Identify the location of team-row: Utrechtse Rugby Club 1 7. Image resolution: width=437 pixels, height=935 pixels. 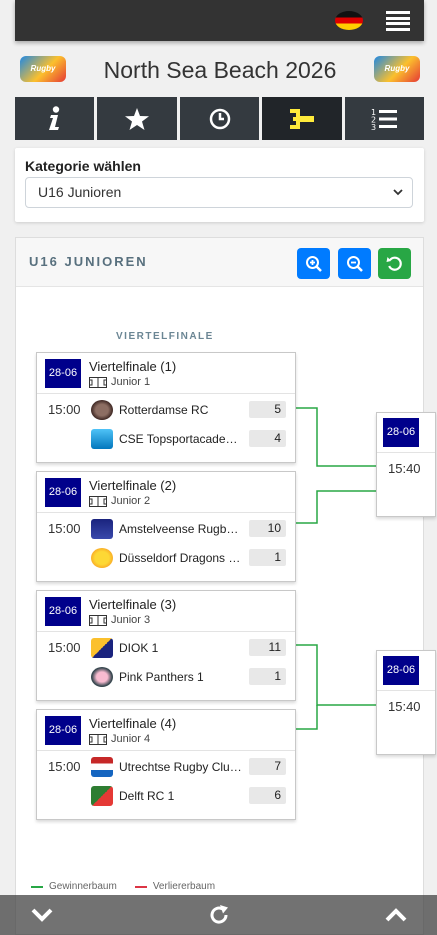
(191, 767).